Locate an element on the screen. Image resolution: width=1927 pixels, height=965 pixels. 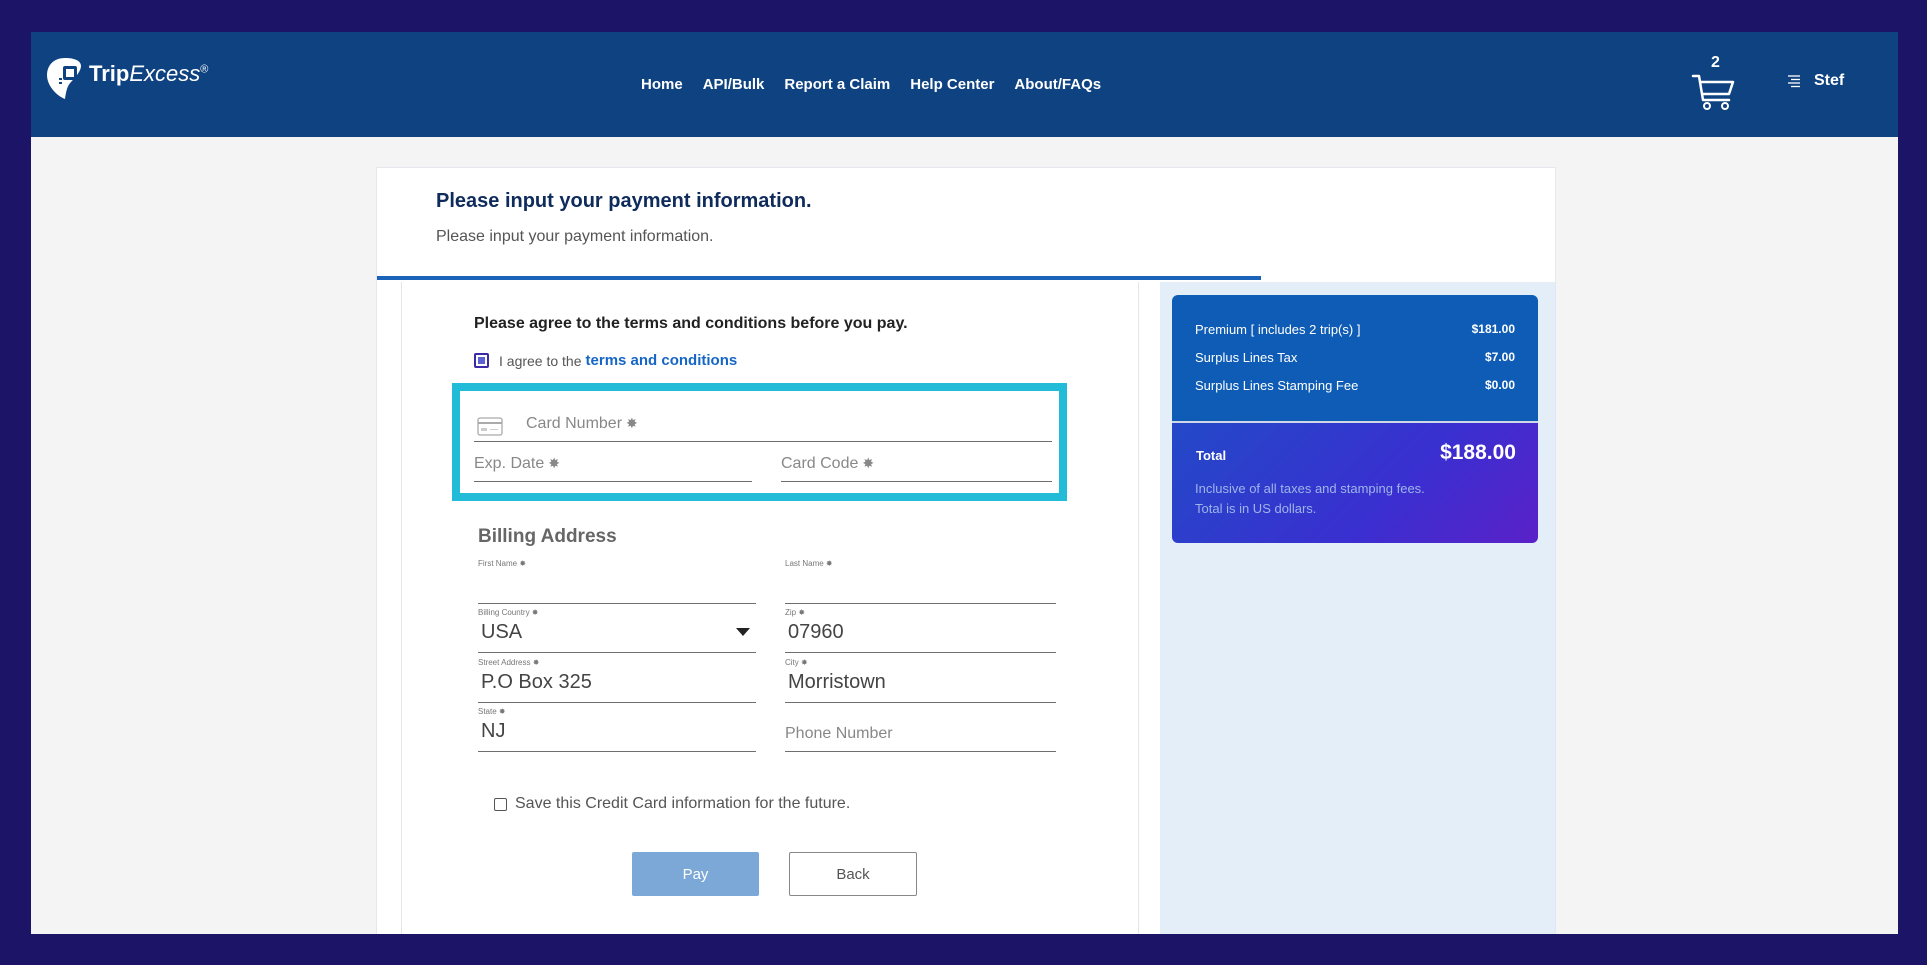
billing-country-select: Billing Country ✸ USA is located at coordinates (617, 630).